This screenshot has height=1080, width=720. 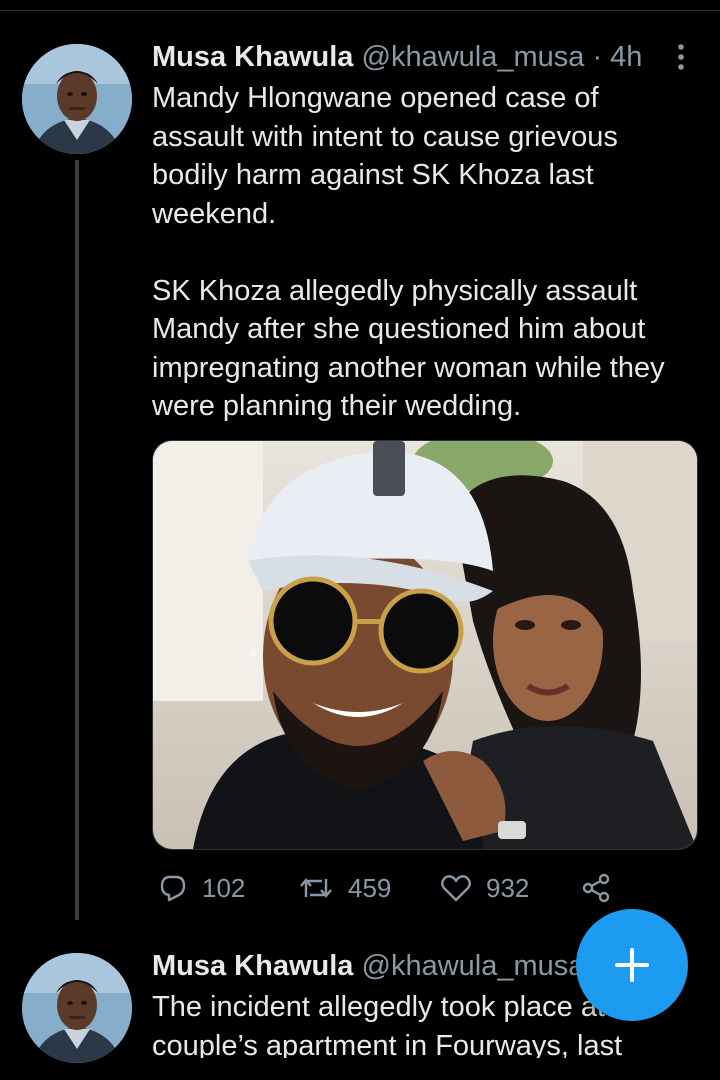 I want to click on heart-icon, so click(x=456, y=888).